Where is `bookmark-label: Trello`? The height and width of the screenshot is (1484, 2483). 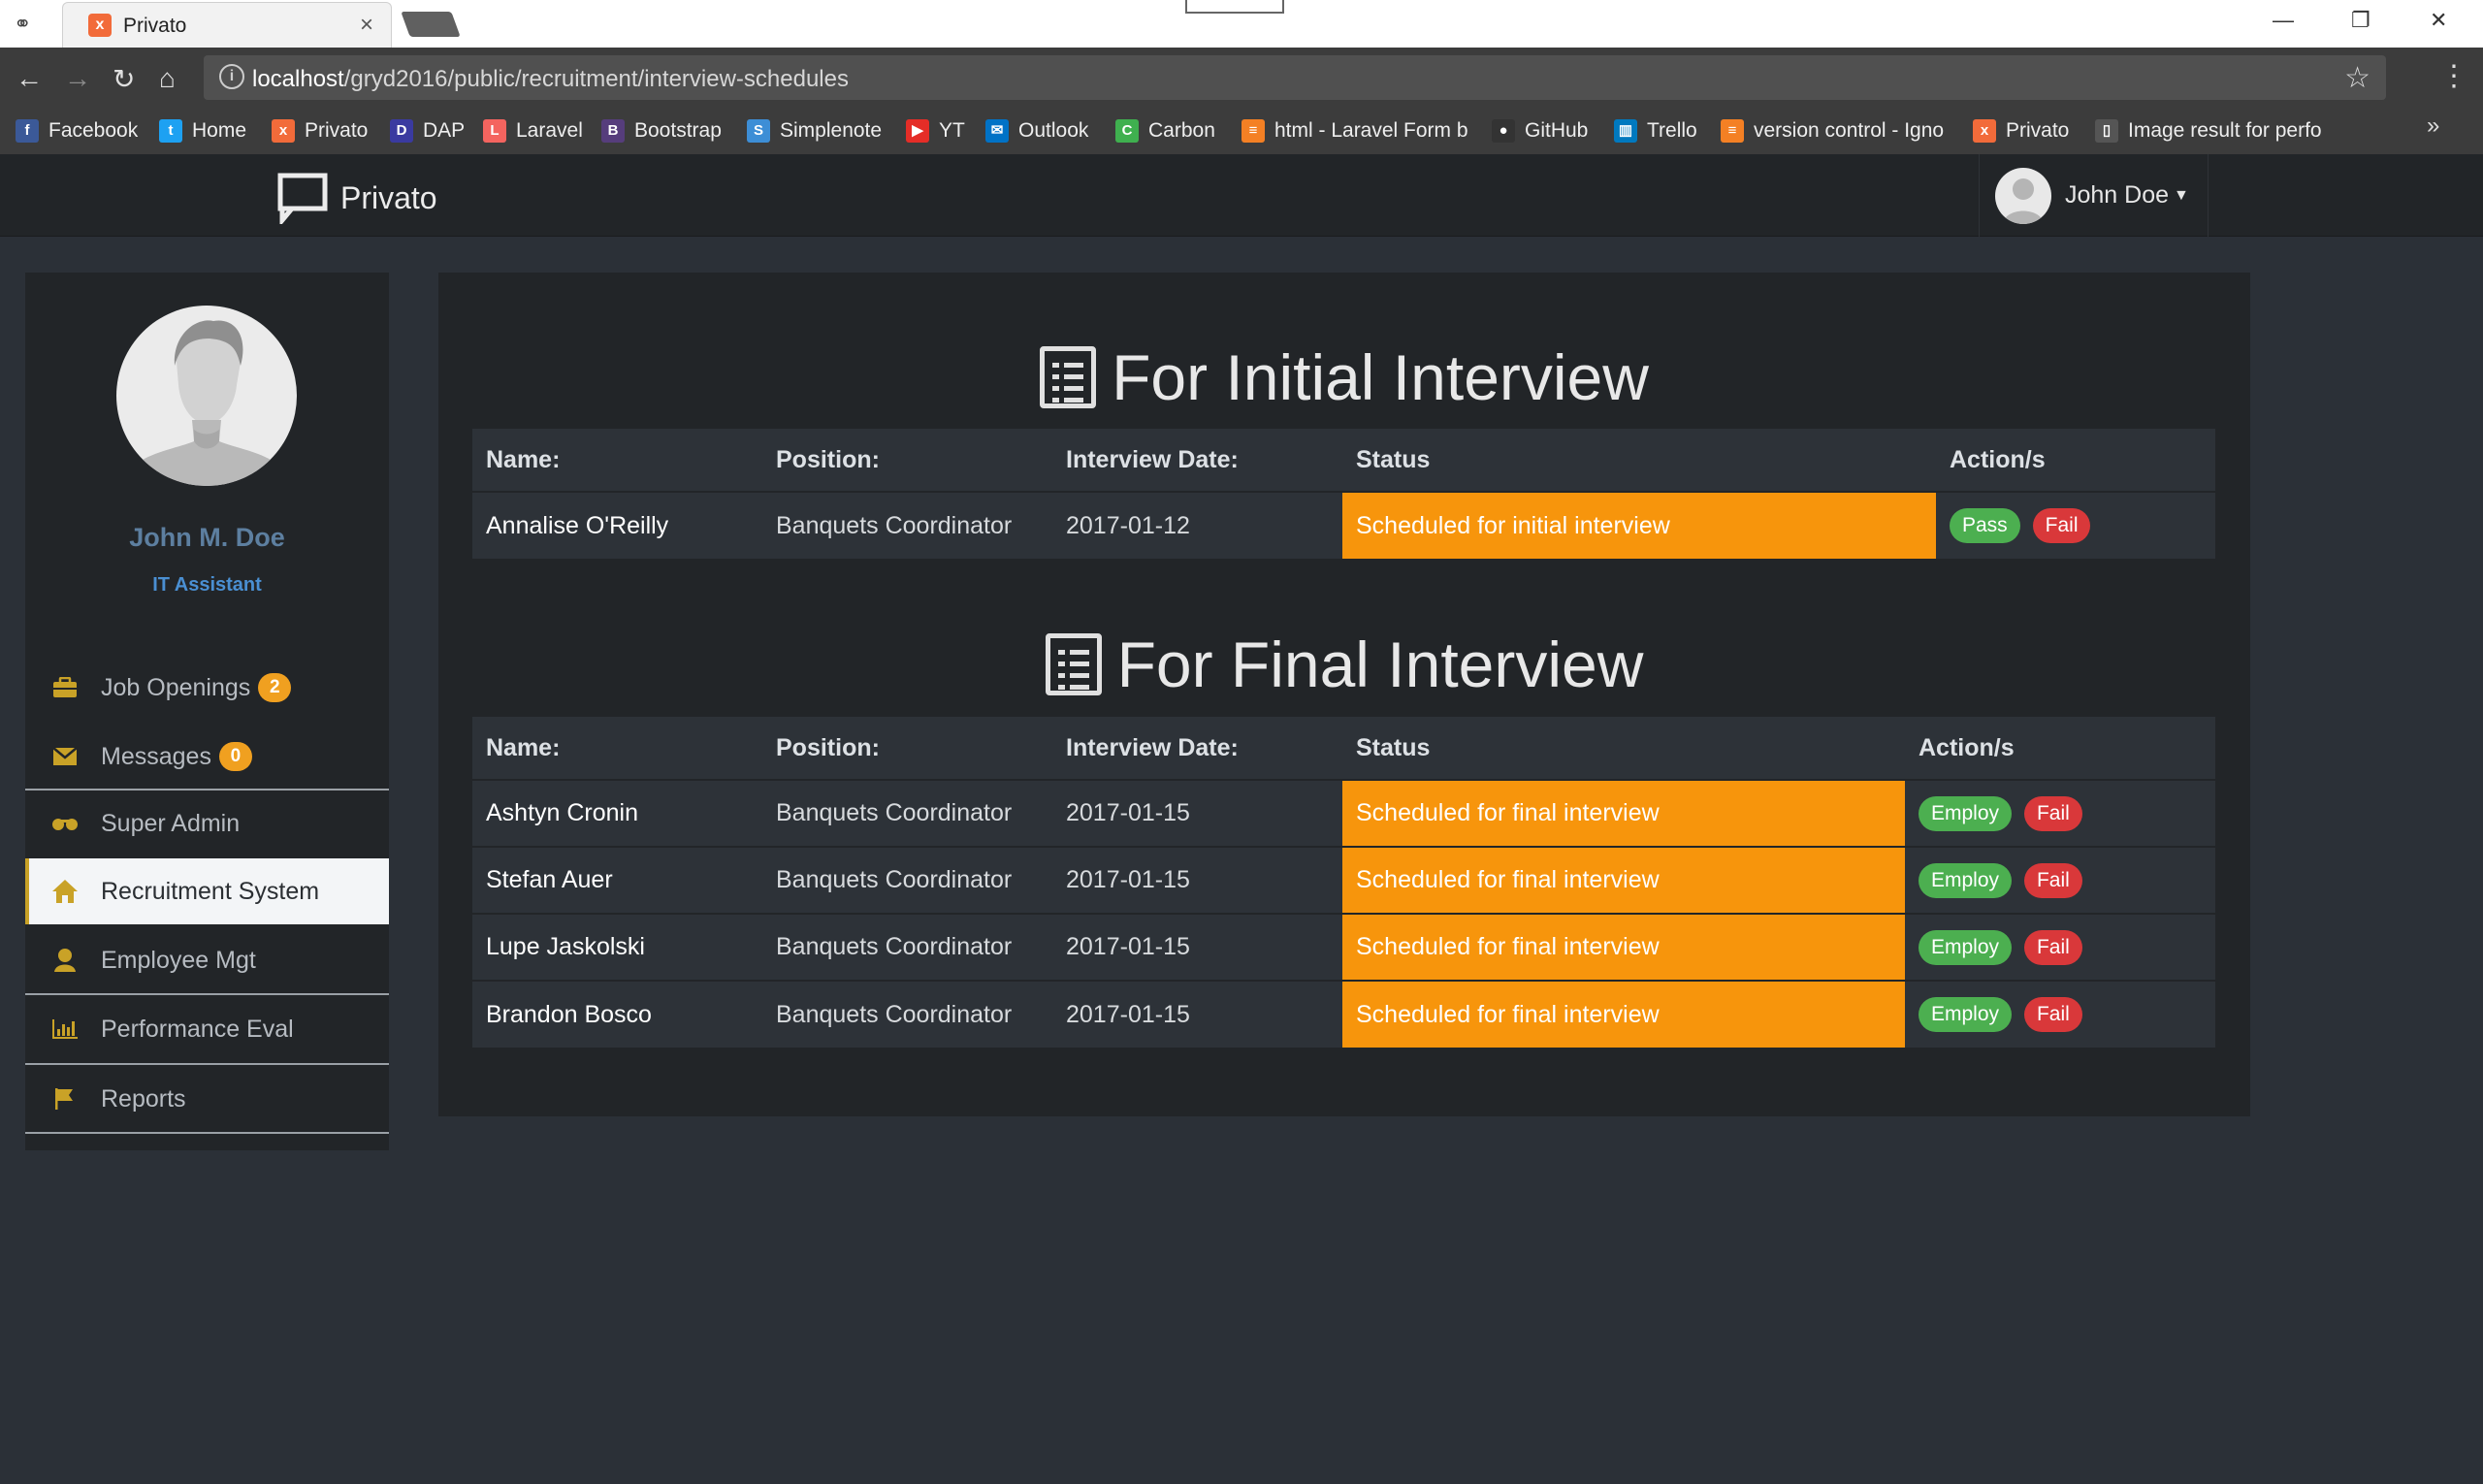 bookmark-label: Trello is located at coordinates (1672, 130).